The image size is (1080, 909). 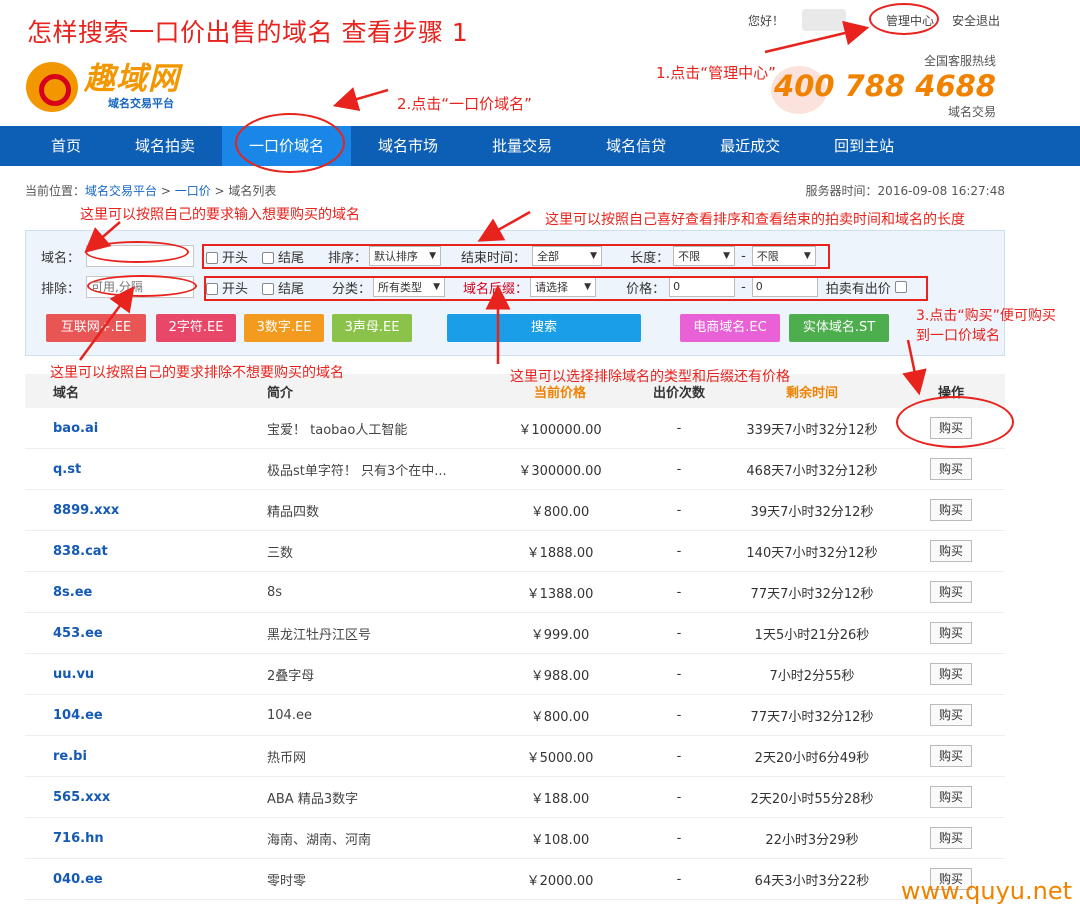 What do you see at coordinates (293, 512) in the screenshot?
I see `domain-desc: 精品四数` at bounding box center [293, 512].